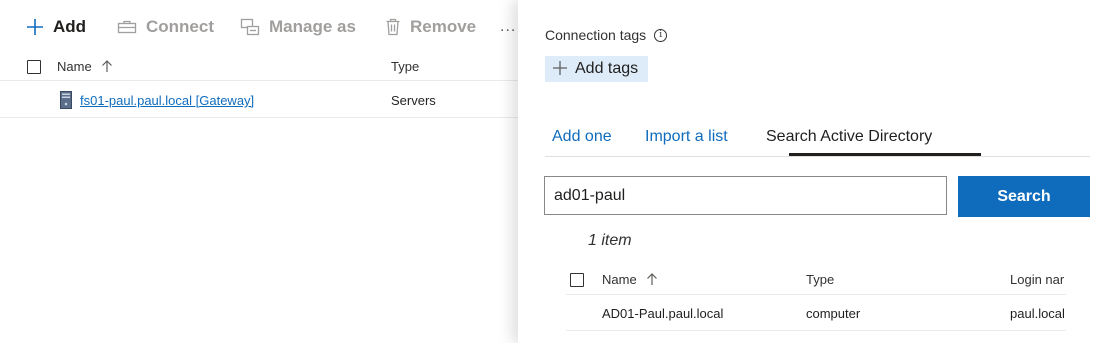 This screenshot has width=1096, height=343. I want to click on results-column-name: Name, so click(630, 280).